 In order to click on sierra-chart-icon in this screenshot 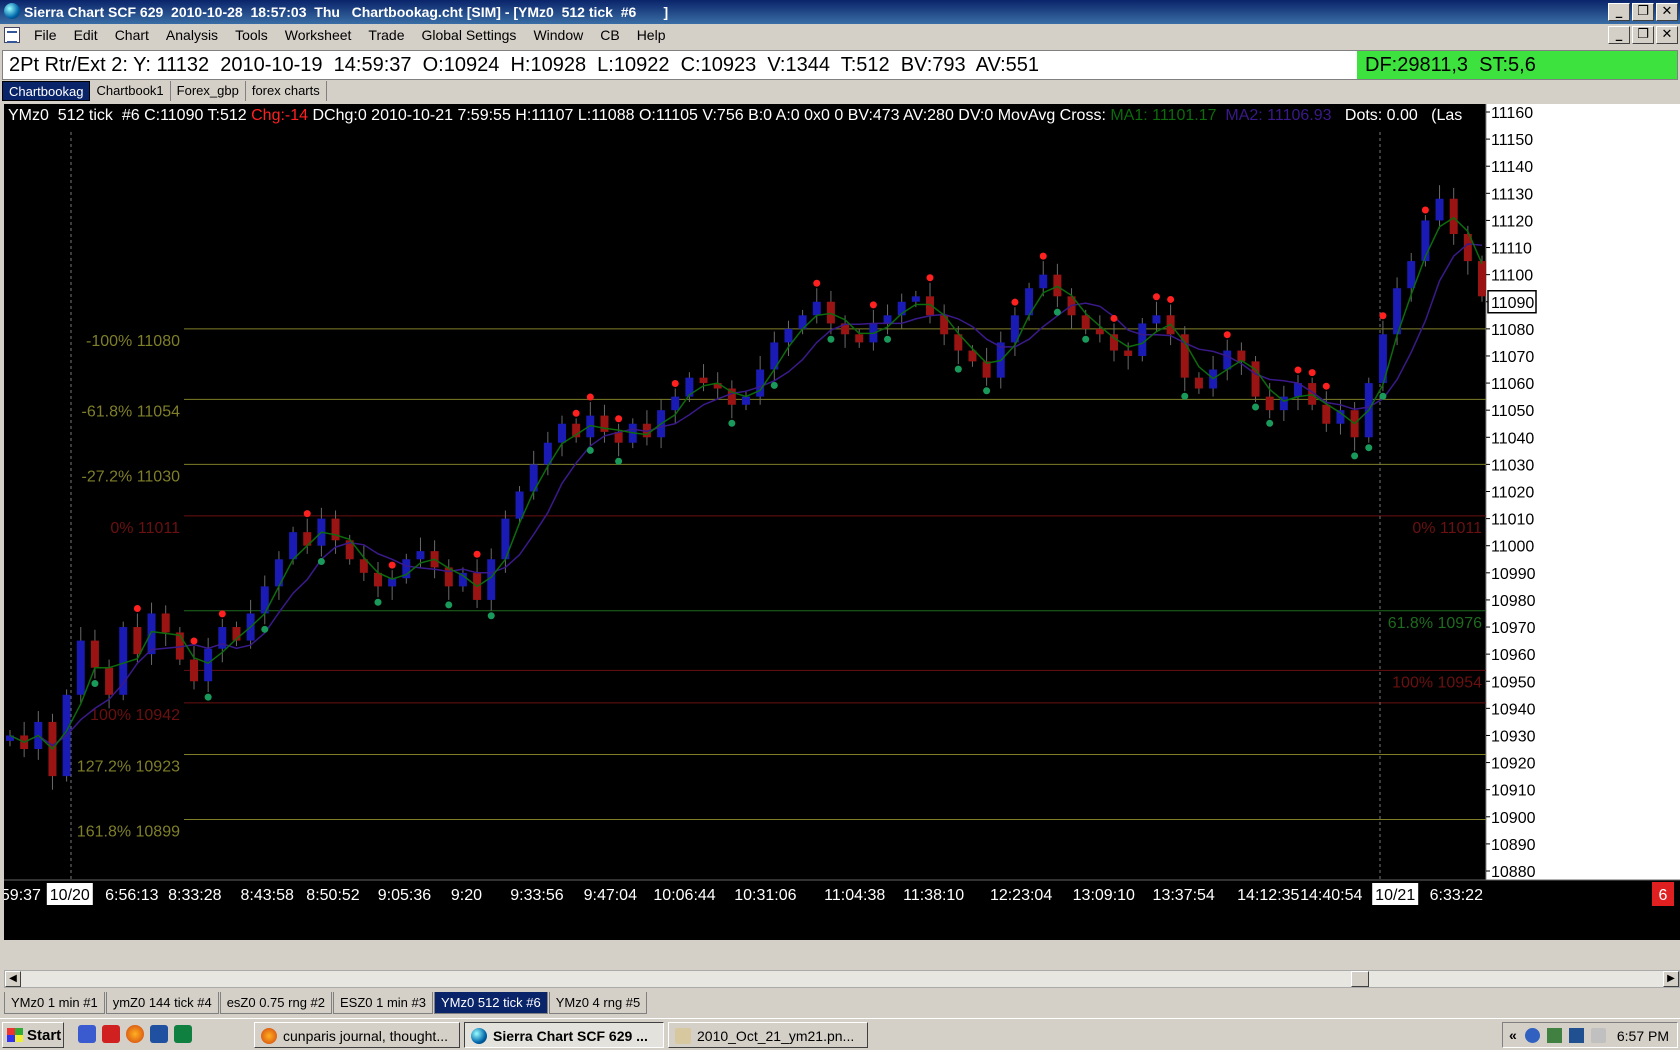, I will do `click(479, 1036)`.